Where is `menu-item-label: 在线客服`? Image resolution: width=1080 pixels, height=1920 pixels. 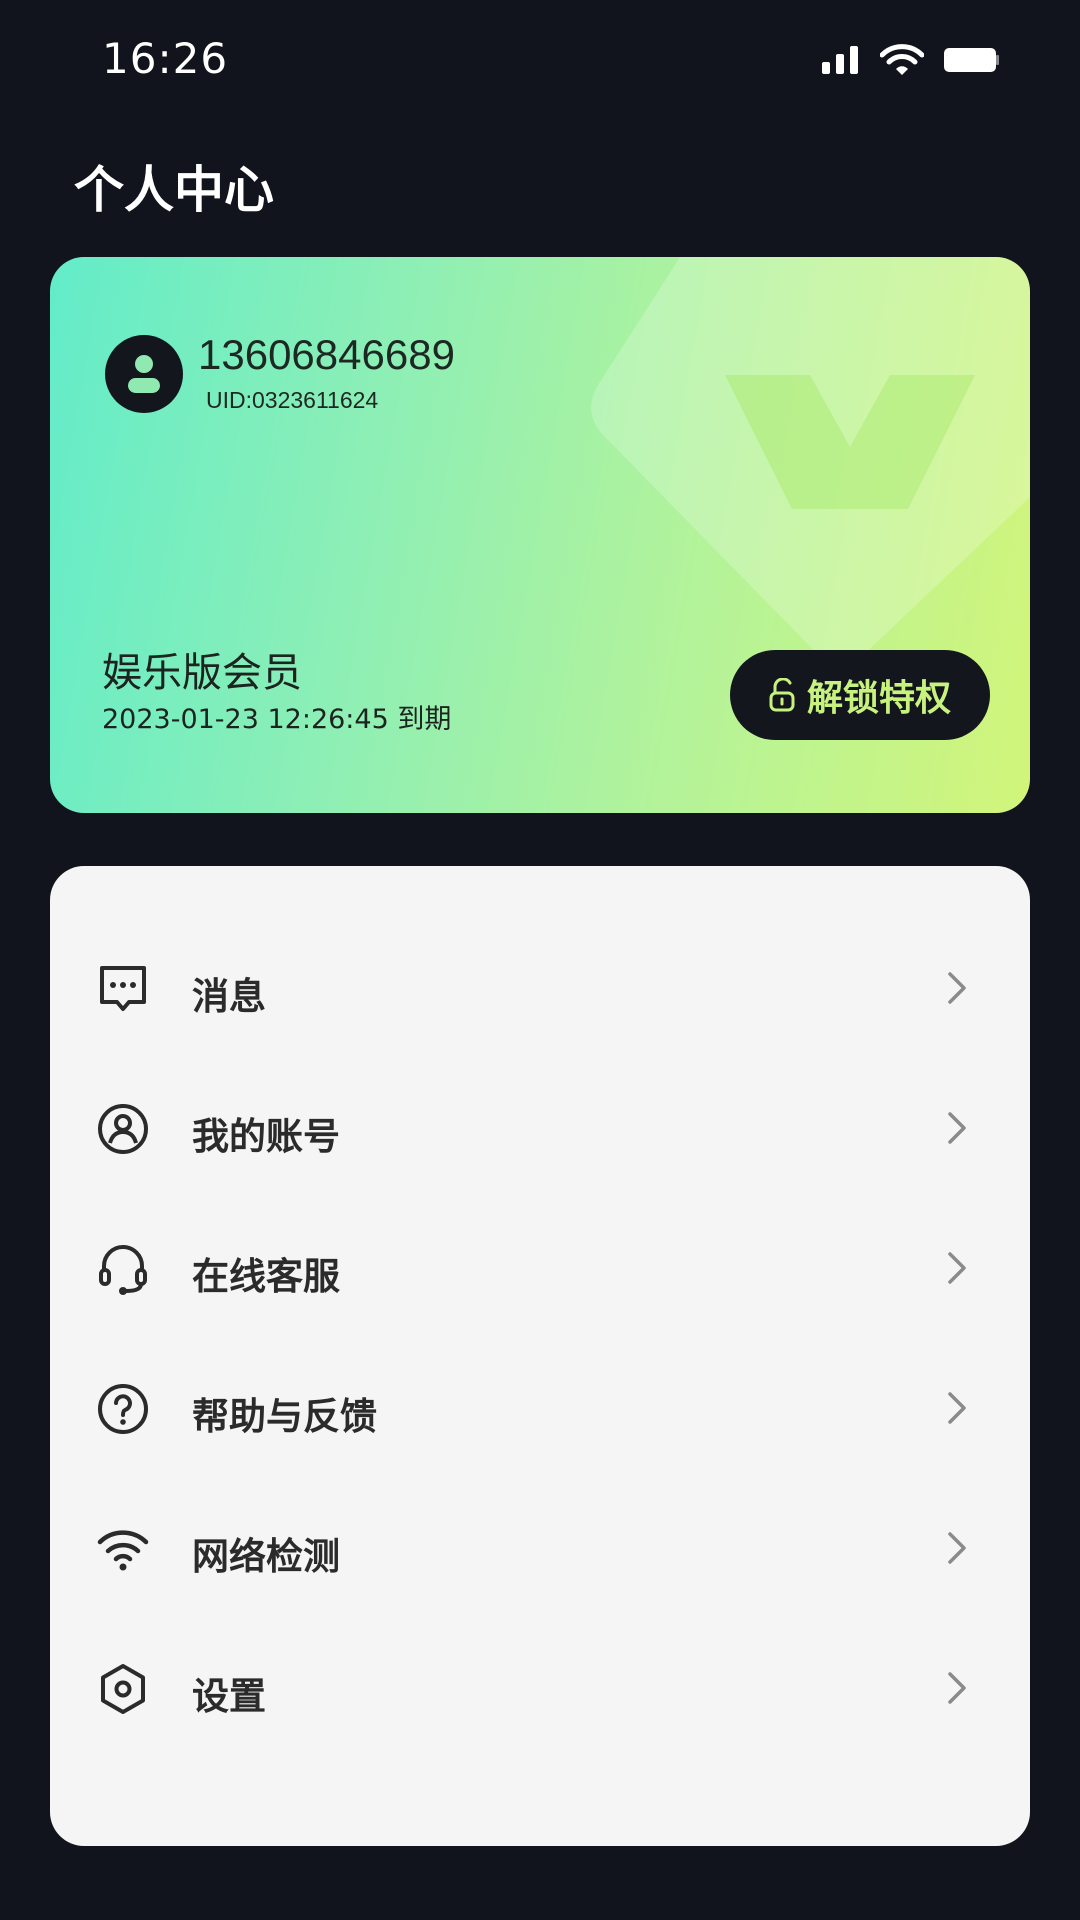 menu-item-label: 在线客服 is located at coordinates (266, 1276).